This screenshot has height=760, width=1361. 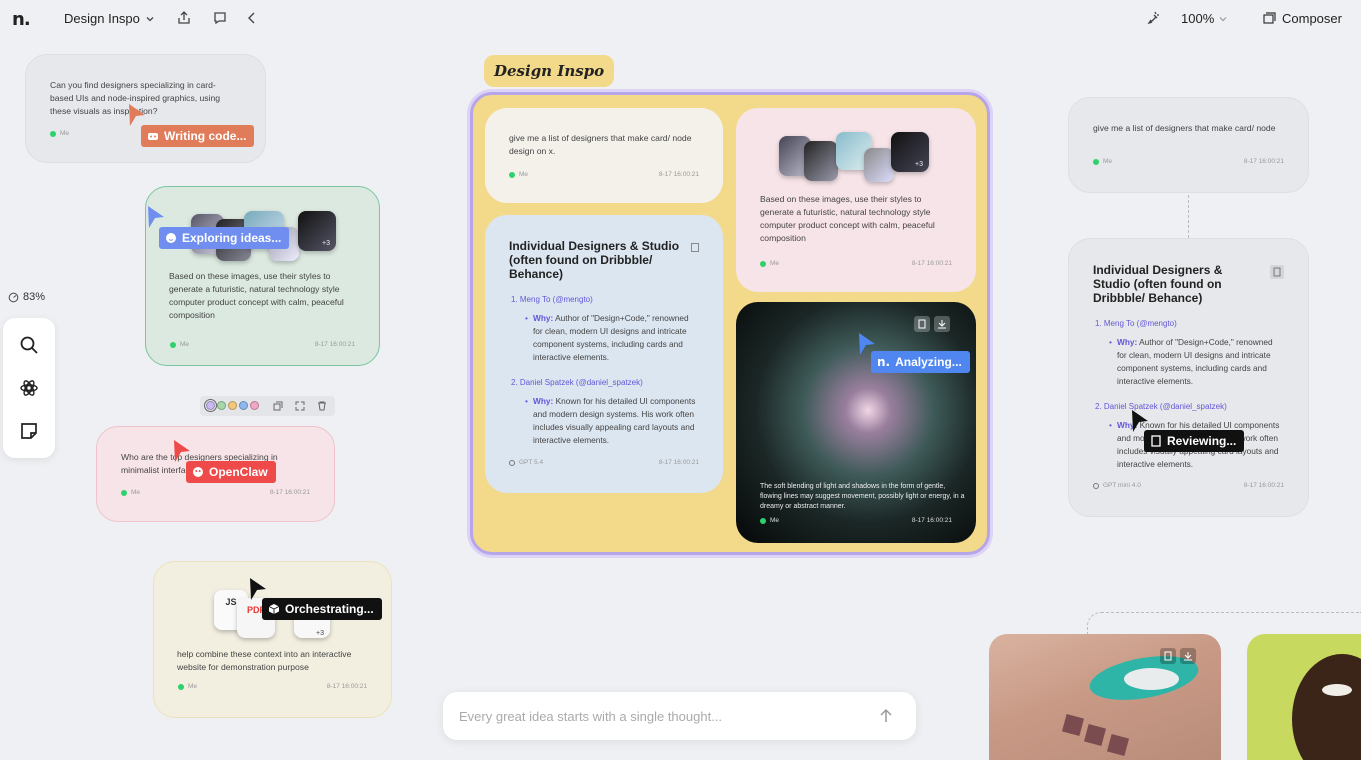 I want to click on document-icon, so click(x=1156, y=441).